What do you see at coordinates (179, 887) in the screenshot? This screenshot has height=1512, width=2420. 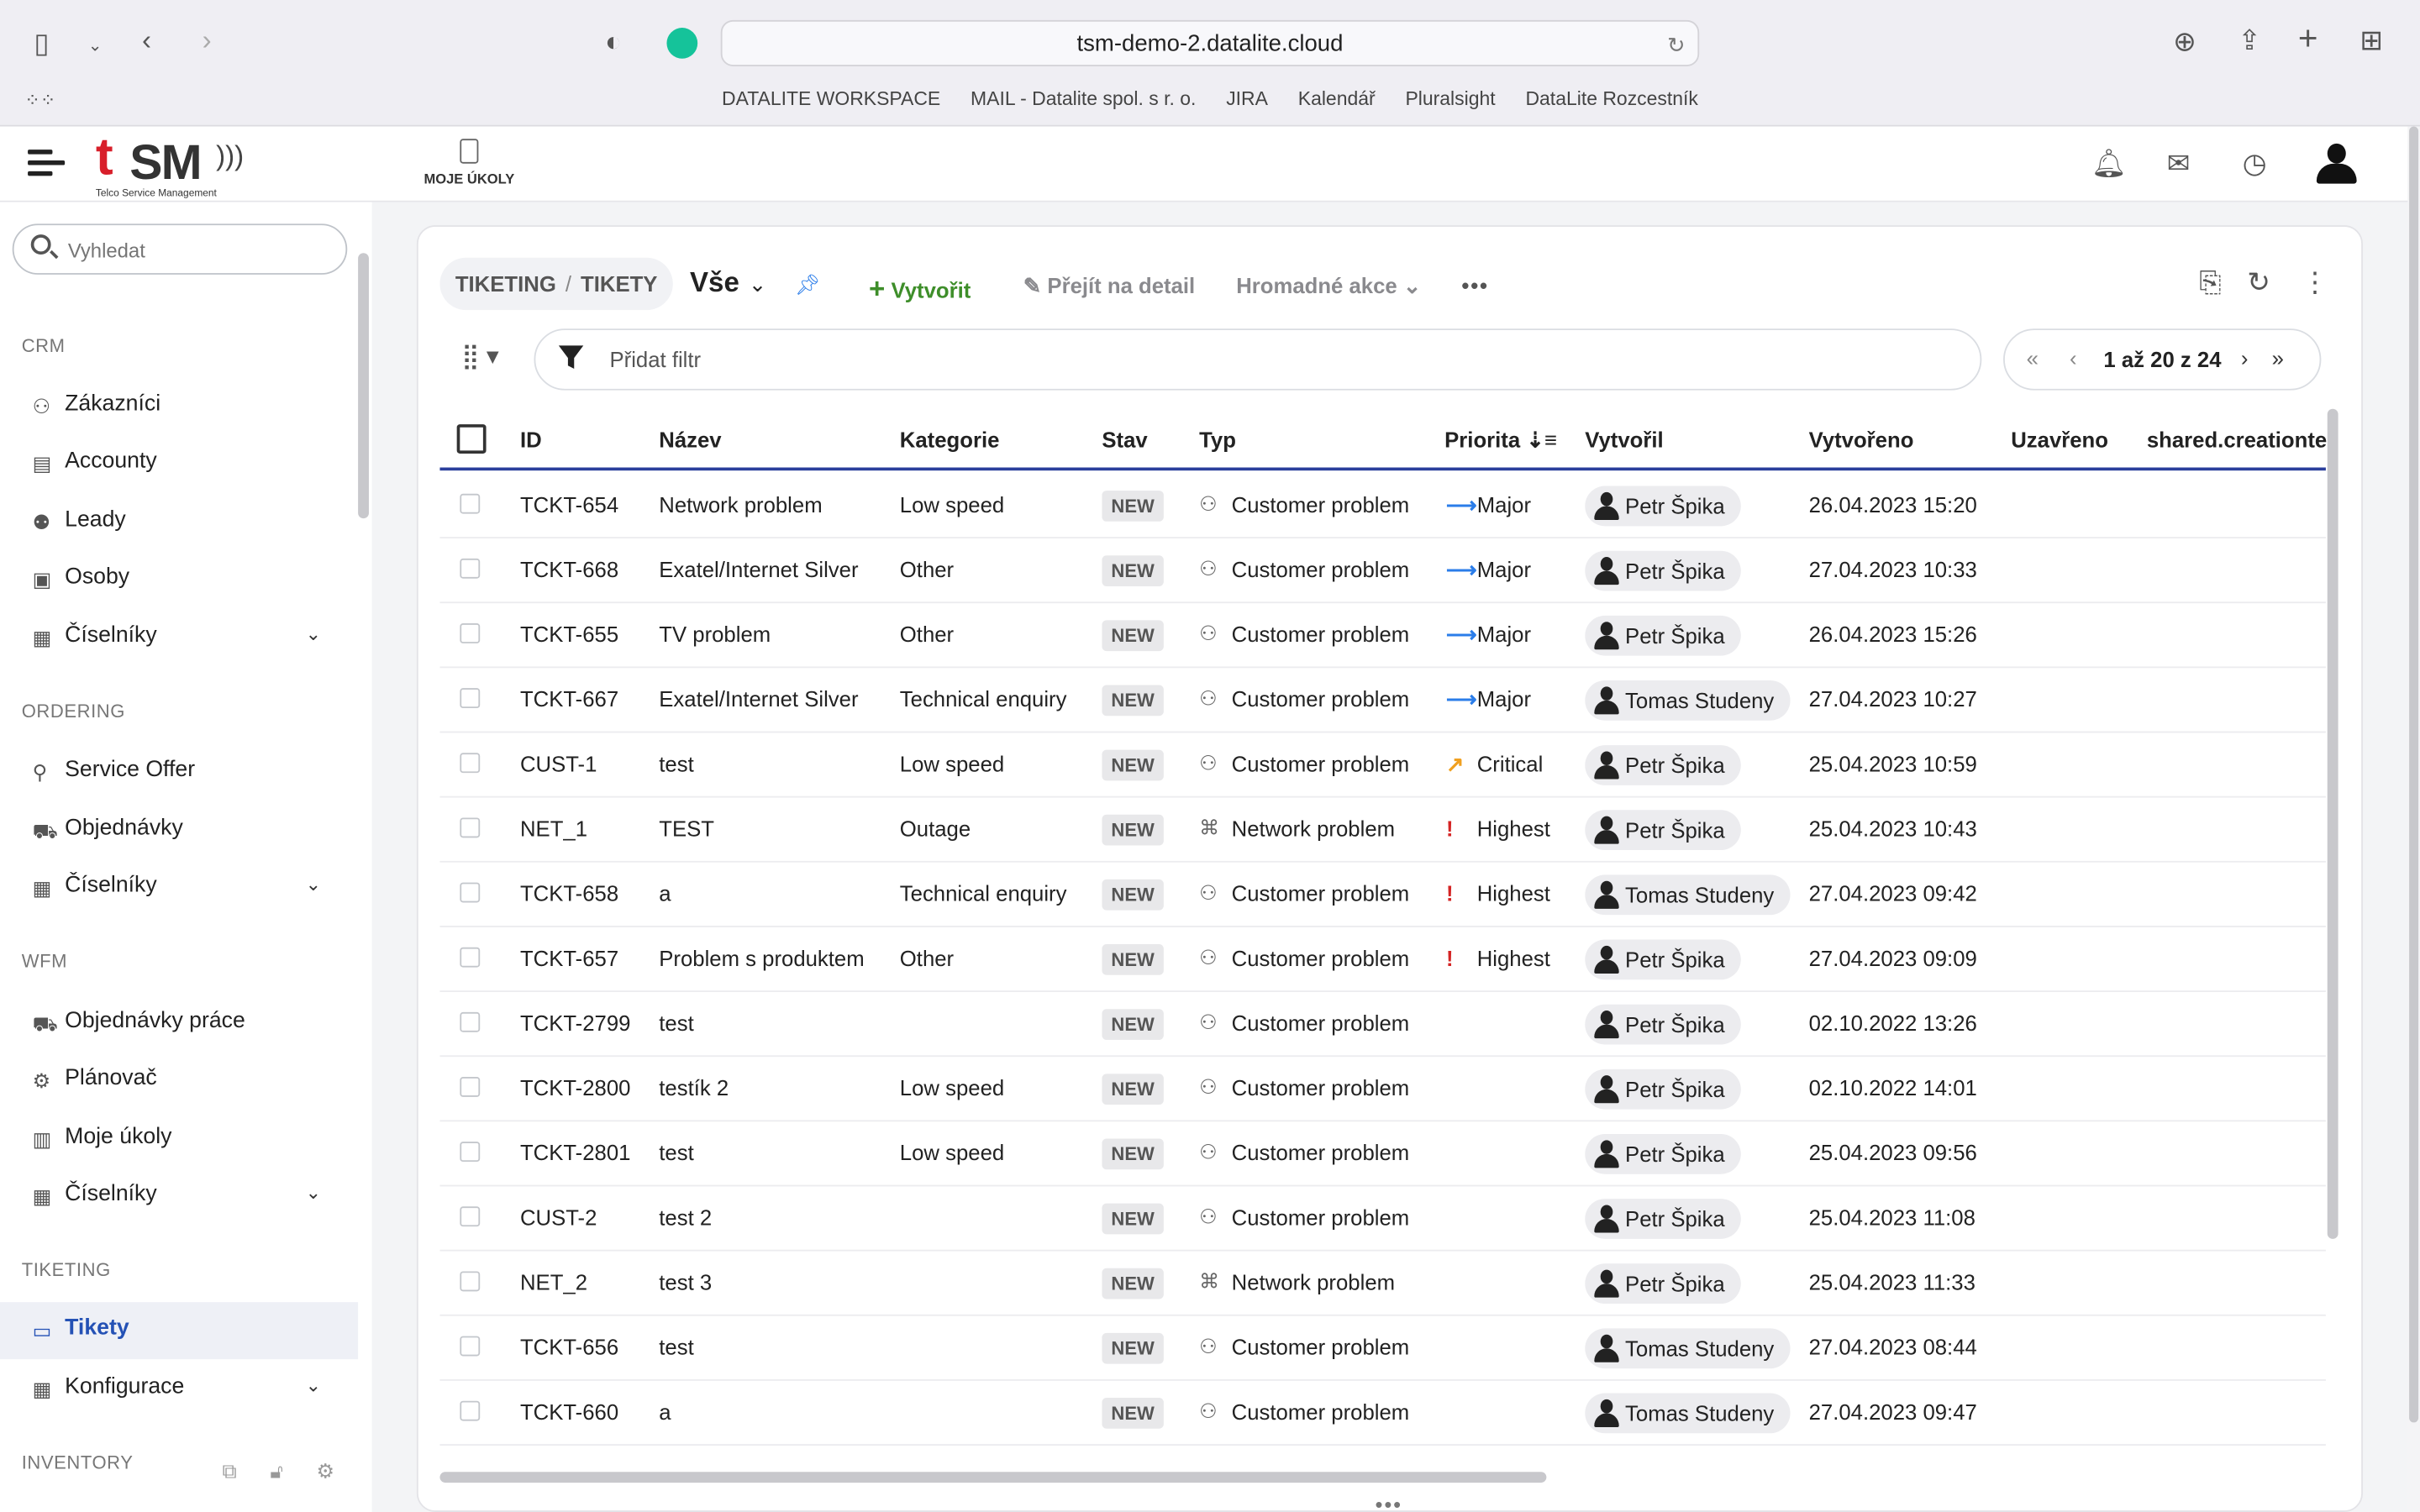 I see `sidebar-item-codelists-ordering: ▦ Číselníky ⌄` at bounding box center [179, 887].